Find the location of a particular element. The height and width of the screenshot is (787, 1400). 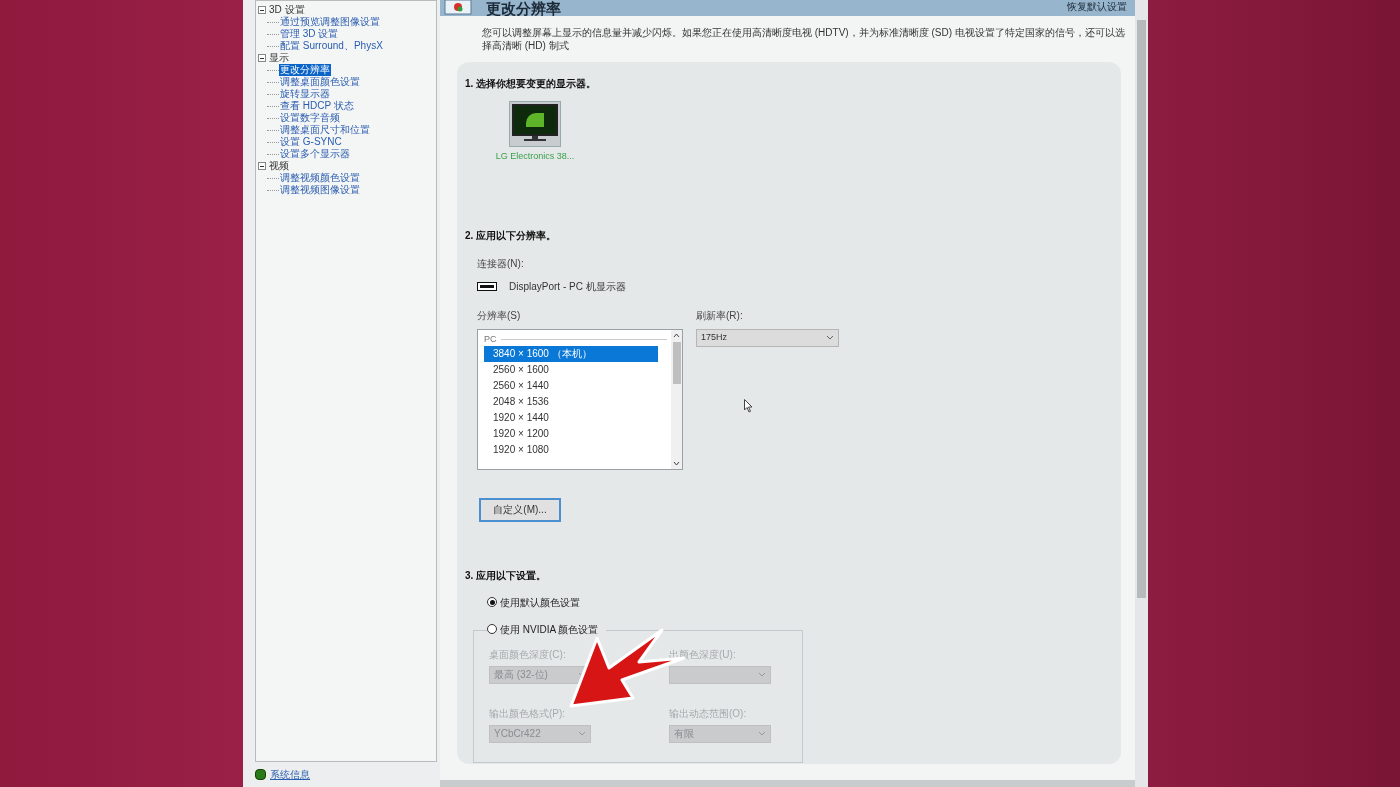

tree-item: 旋转显示器 is located at coordinates (305, 94).